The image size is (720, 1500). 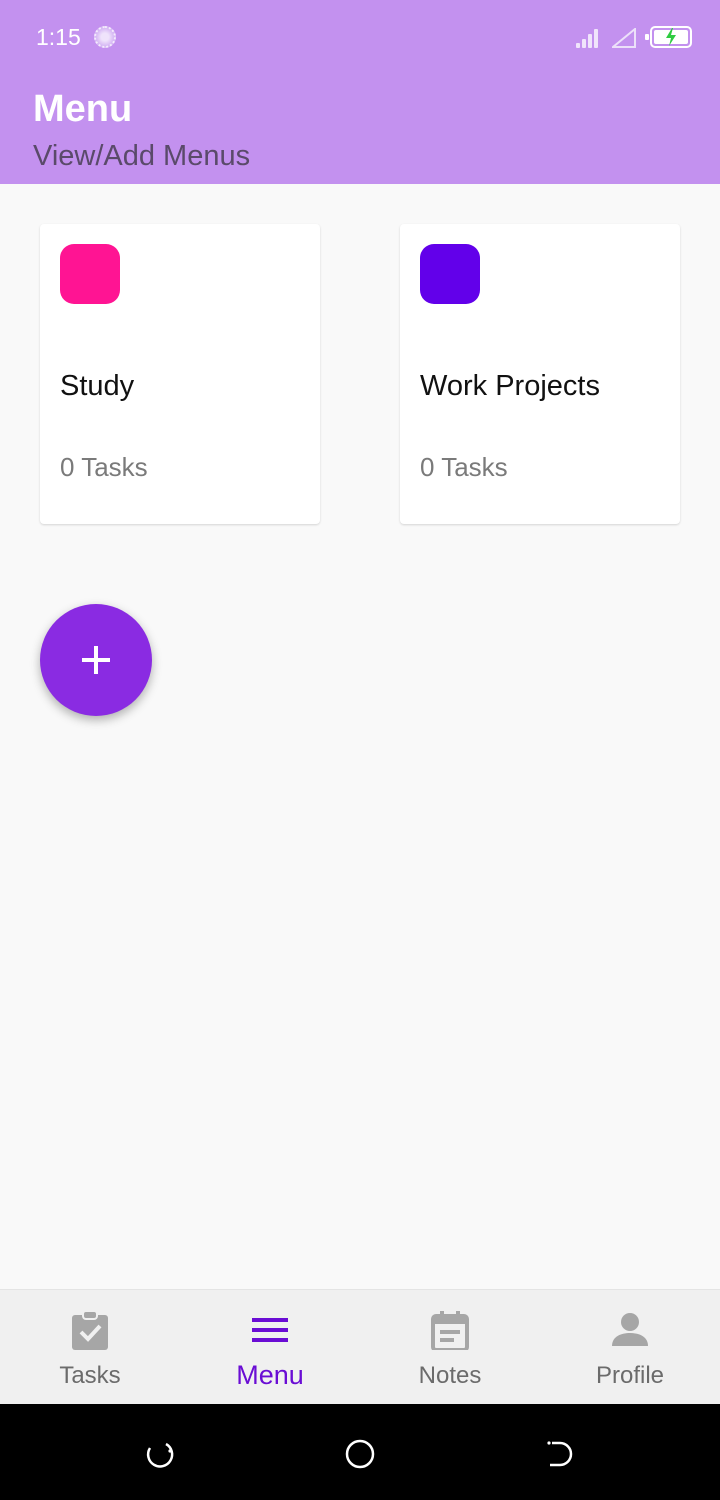 I want to click on back-icon, so click(x=560, y=1454).